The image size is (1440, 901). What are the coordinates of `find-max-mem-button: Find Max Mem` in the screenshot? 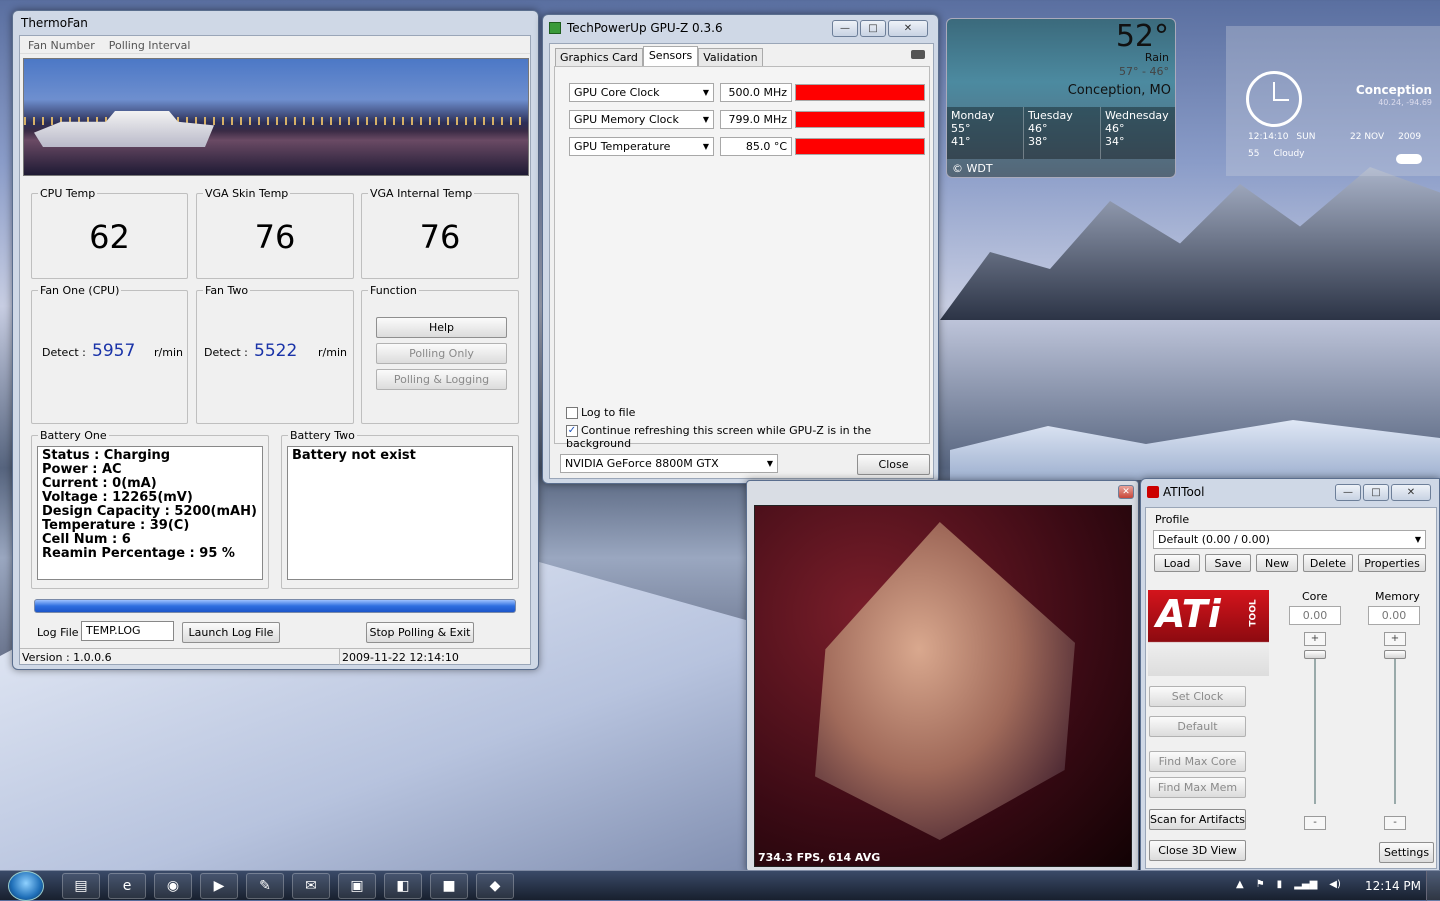 It's located at (1197, 787).